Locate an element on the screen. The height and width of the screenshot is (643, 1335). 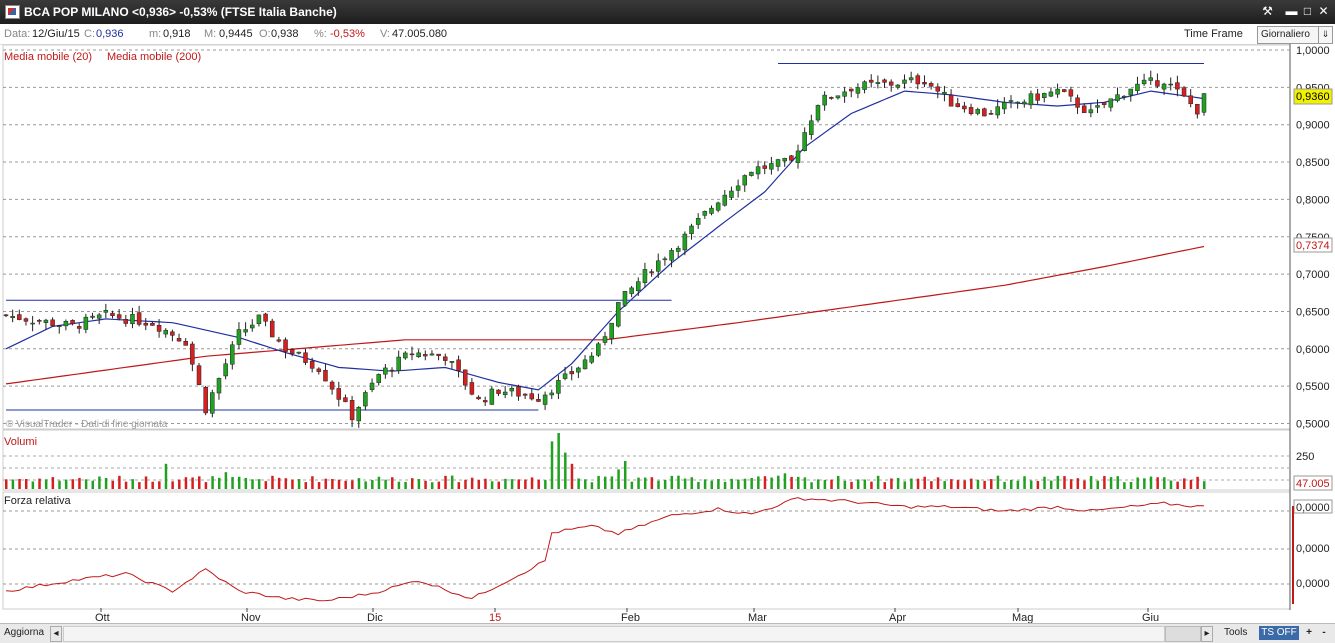
tools-button: Tools is located at coordinates (1239, 633).